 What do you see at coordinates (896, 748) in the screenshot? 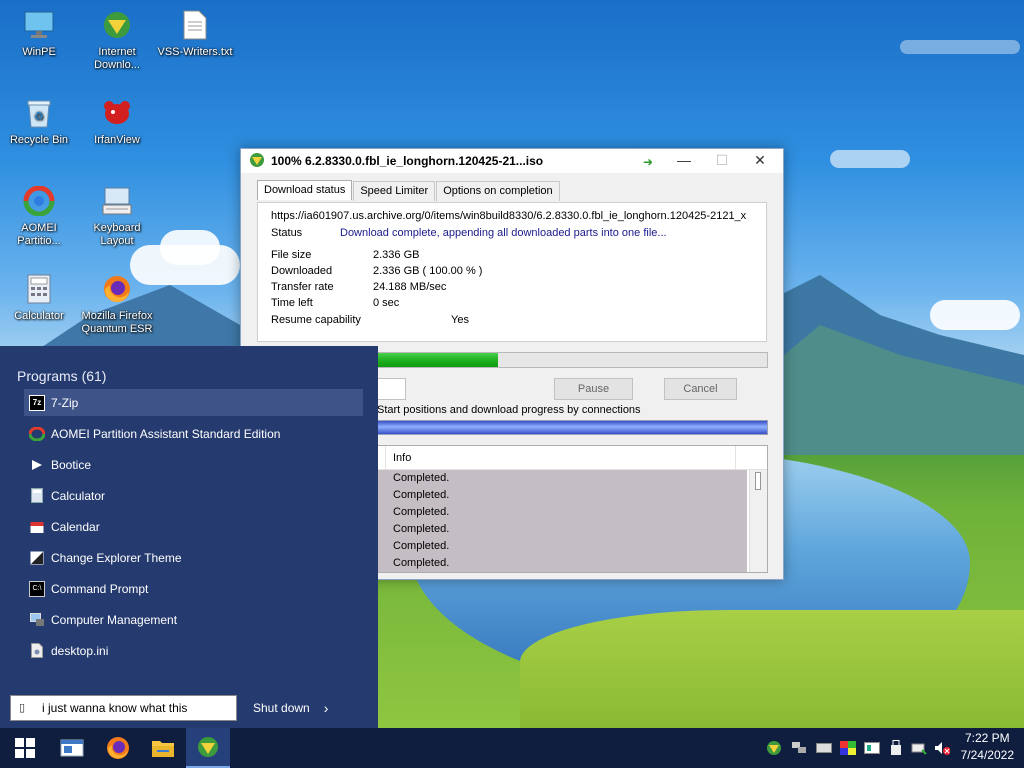
I see `usb-tray-icon` at bounding box center [896, 748].